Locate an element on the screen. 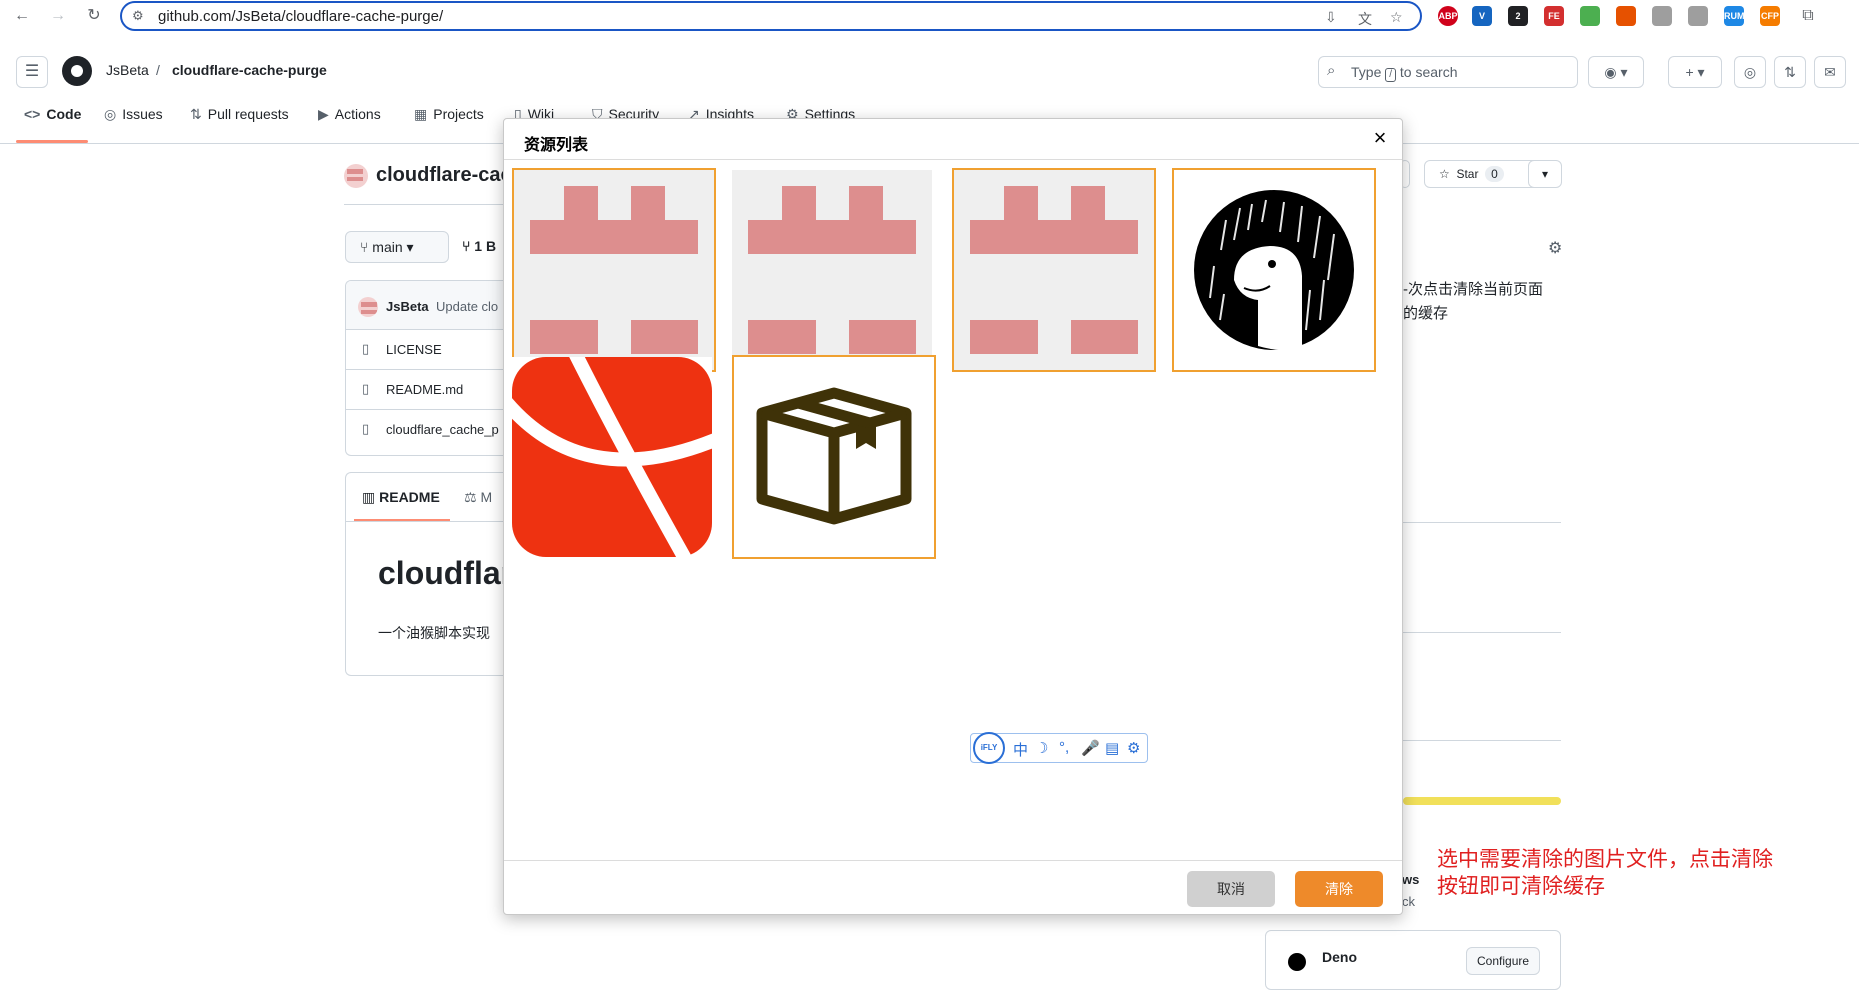 This screenshot has width=1859, height=990. about-description: -次点击清除当前页面 的缓存 is located at coordinates (1473, 302).